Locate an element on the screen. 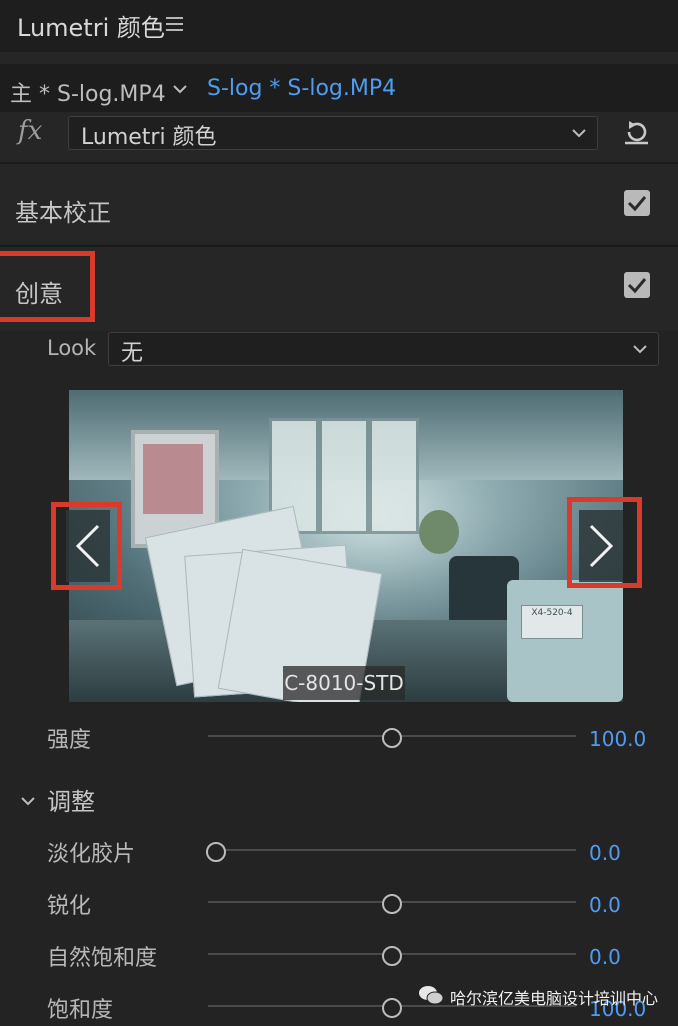 This screenshot has height=1026, width=678. creative-enable-checkbox is located at coordinates (637, 285).